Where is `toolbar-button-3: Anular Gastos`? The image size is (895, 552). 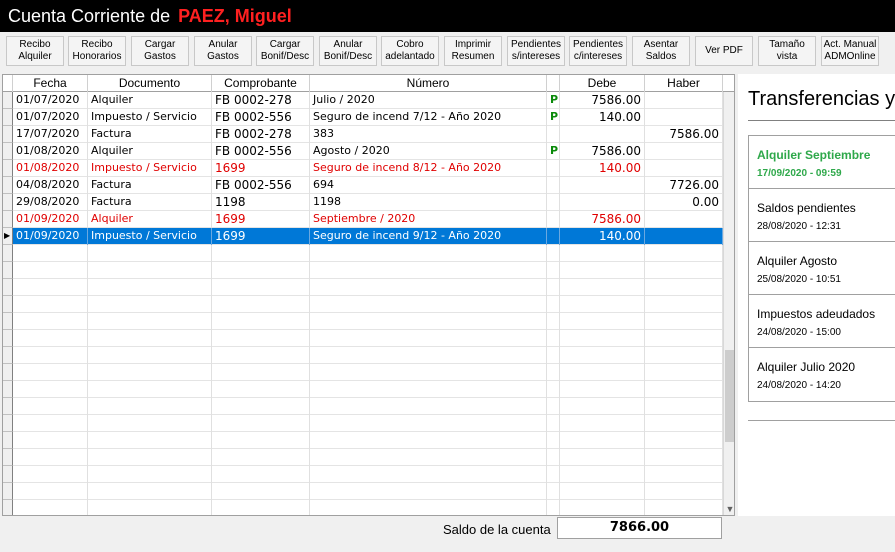 toolbar-button-3: Anular Gastos is located at coordinates (223, 51).